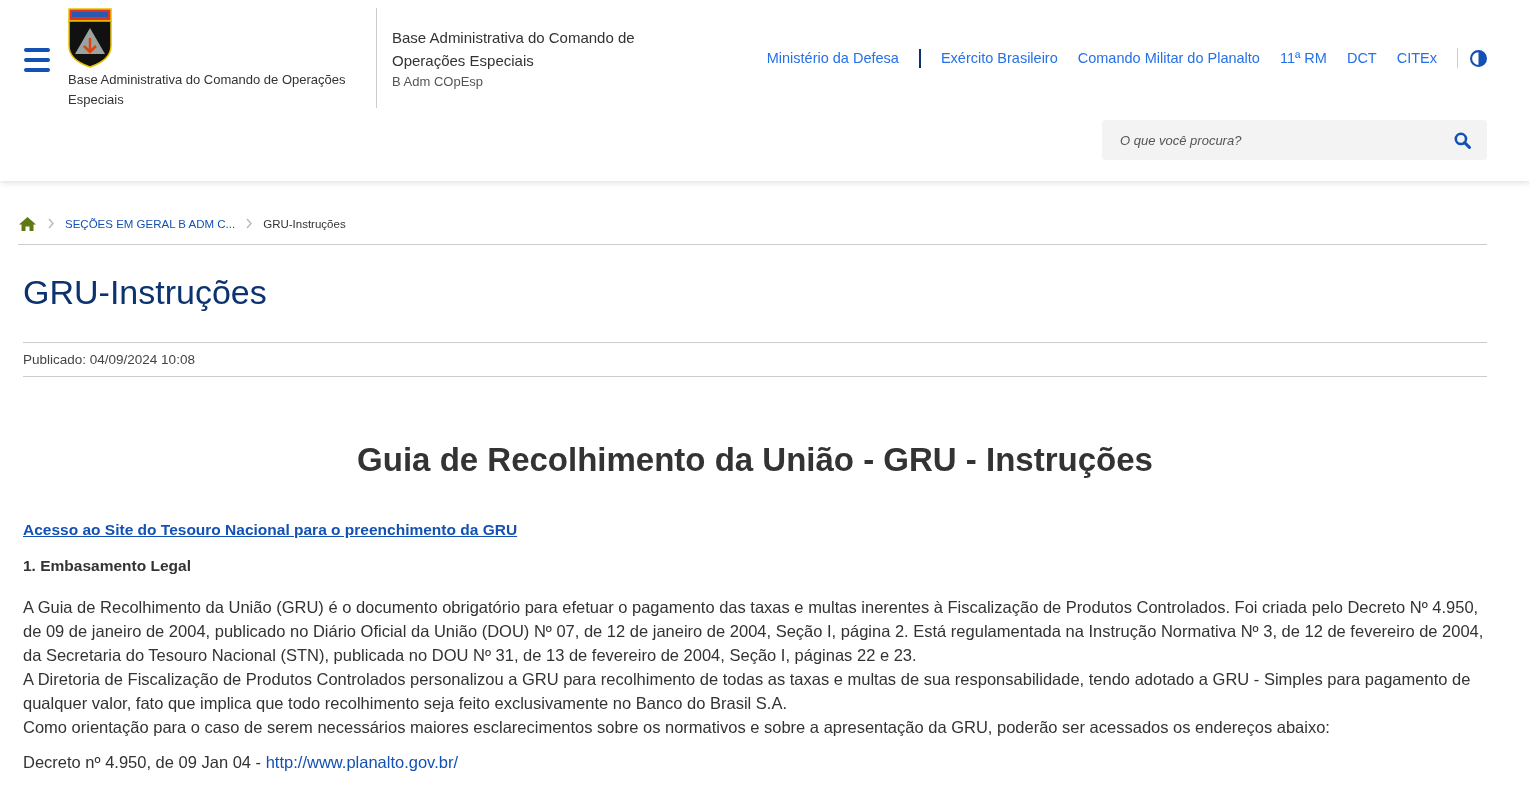  I want to click on header-link: Exército Brasileiro, so click(999, 58).